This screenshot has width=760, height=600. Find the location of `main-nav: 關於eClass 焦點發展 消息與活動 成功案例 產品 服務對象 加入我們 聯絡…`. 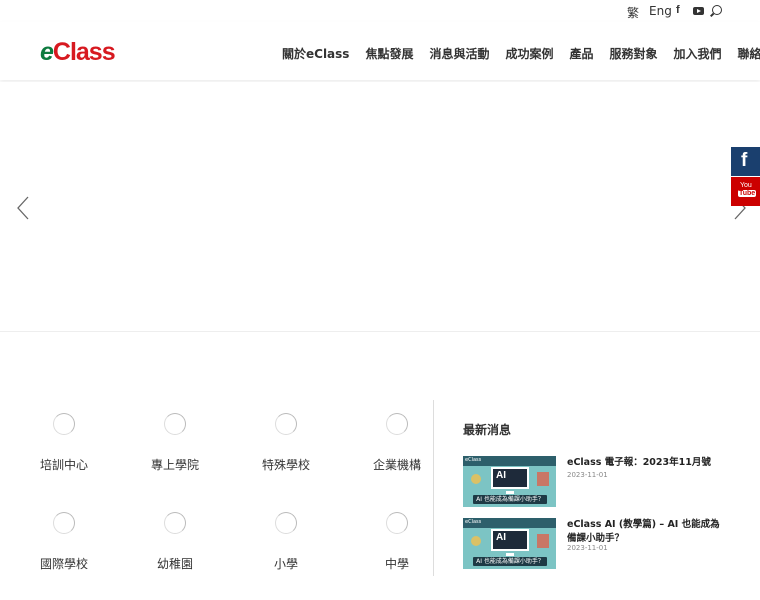

main-nav: 關於eClass 焦點發展 消息與活動 成功案例 產品 服務對象 加入我們 聯絡… is located at coordinates (521, 53).